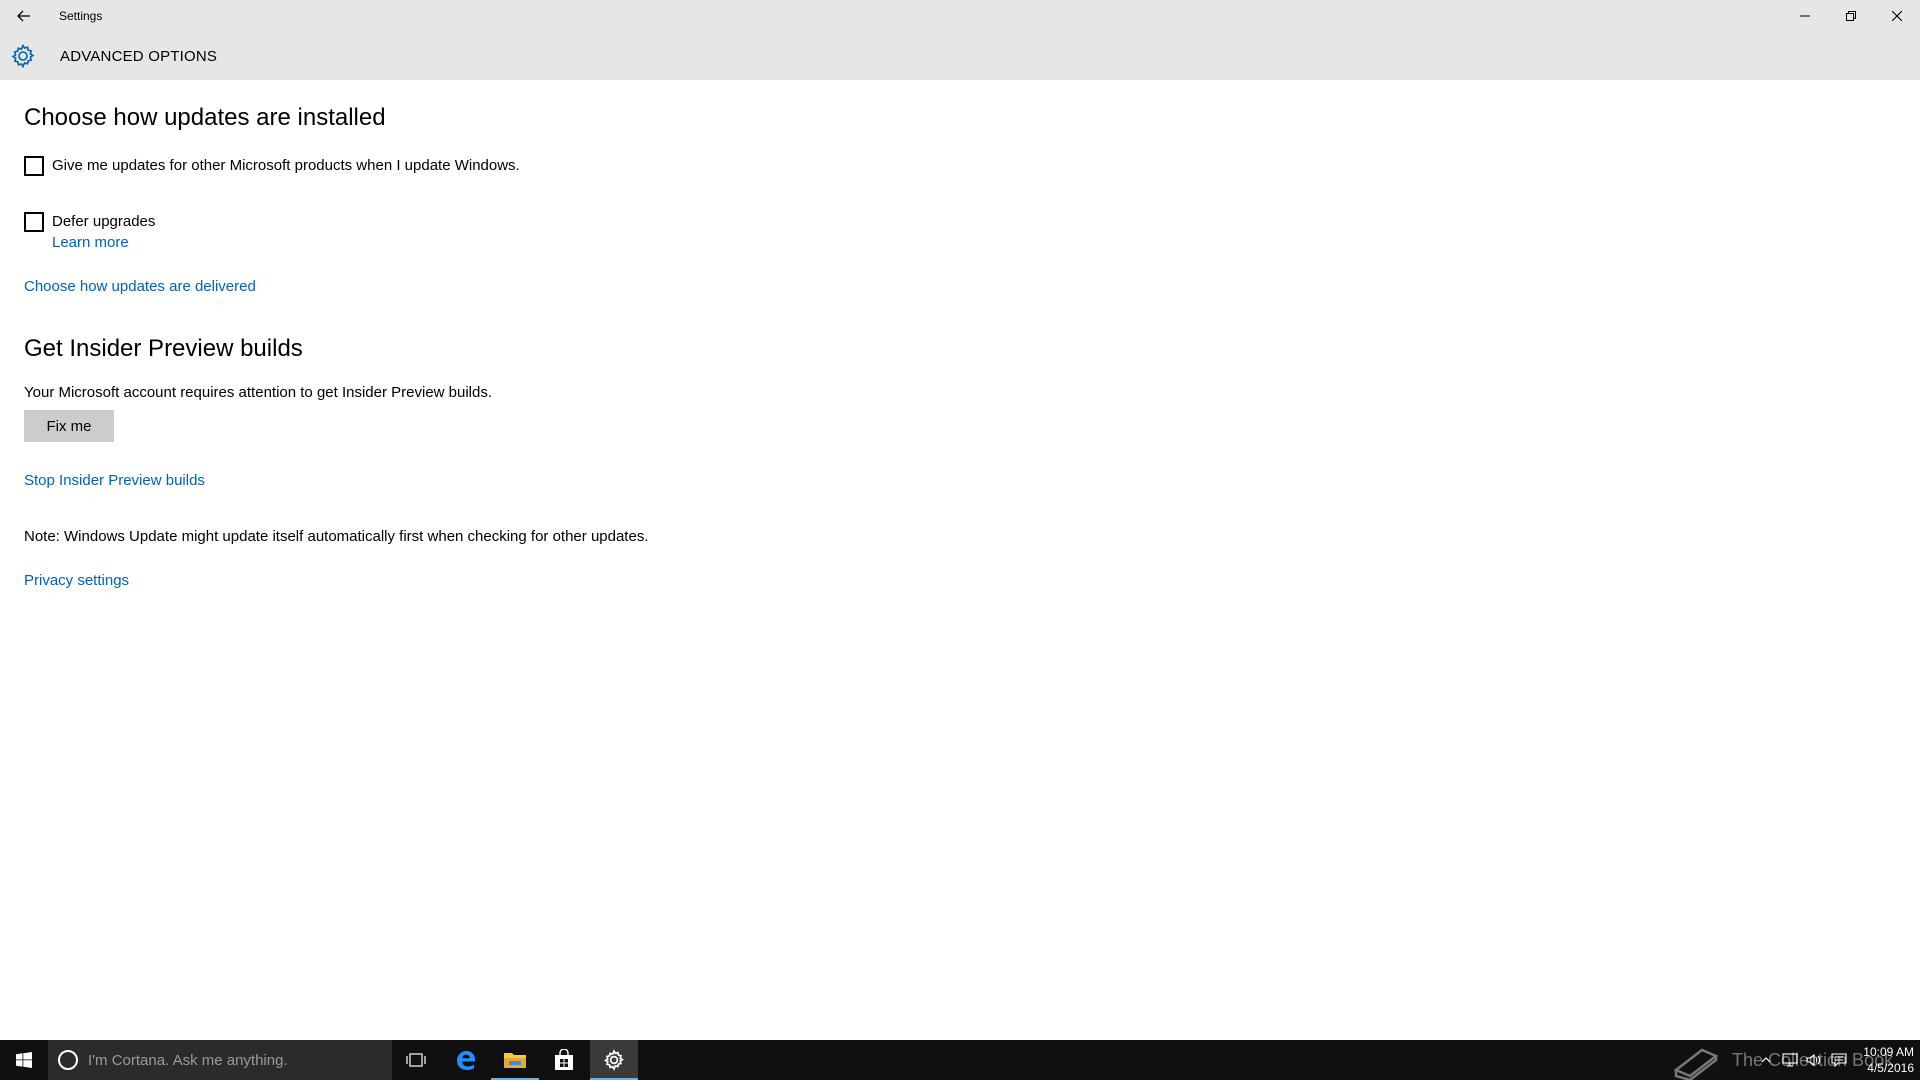 The width and height of the screenshot is (1920, 1080). What do you see at coordinates (1883, 1060) in the screenshot?
I see `clock: 10:09 AM 4/5/2016` at bounding box center [1883, 1060].